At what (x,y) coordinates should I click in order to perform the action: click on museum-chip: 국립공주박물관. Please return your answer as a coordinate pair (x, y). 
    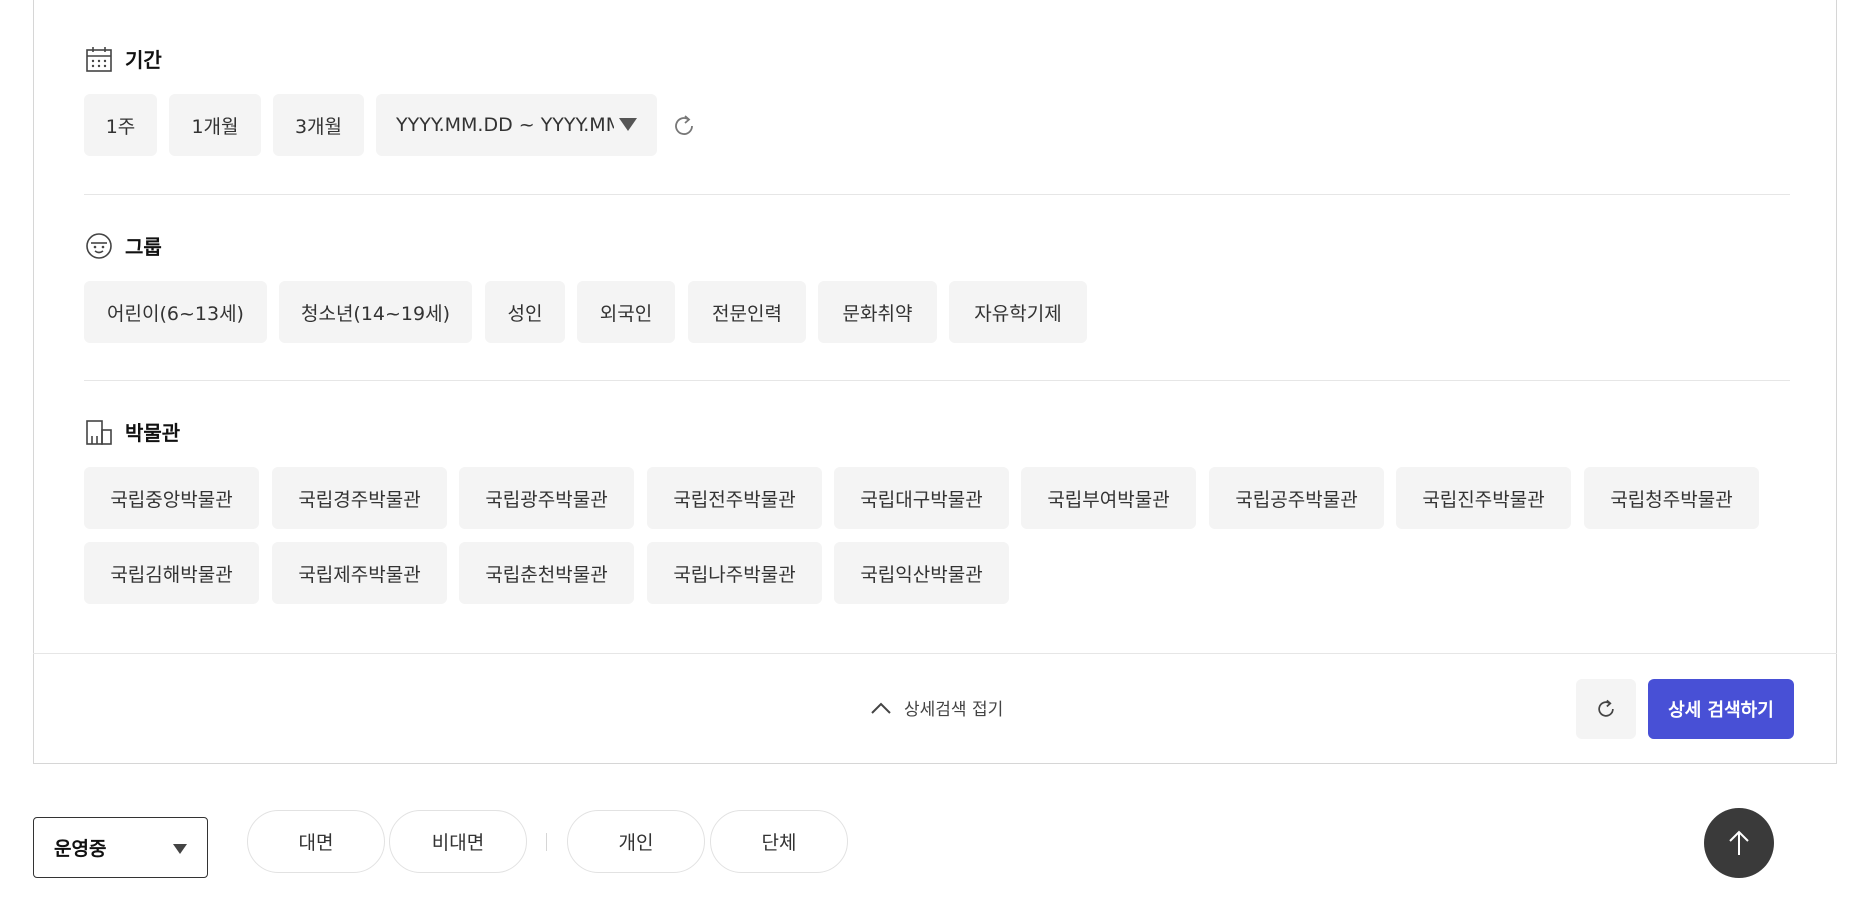
    Looking at the image, I should click on (1296, 498).